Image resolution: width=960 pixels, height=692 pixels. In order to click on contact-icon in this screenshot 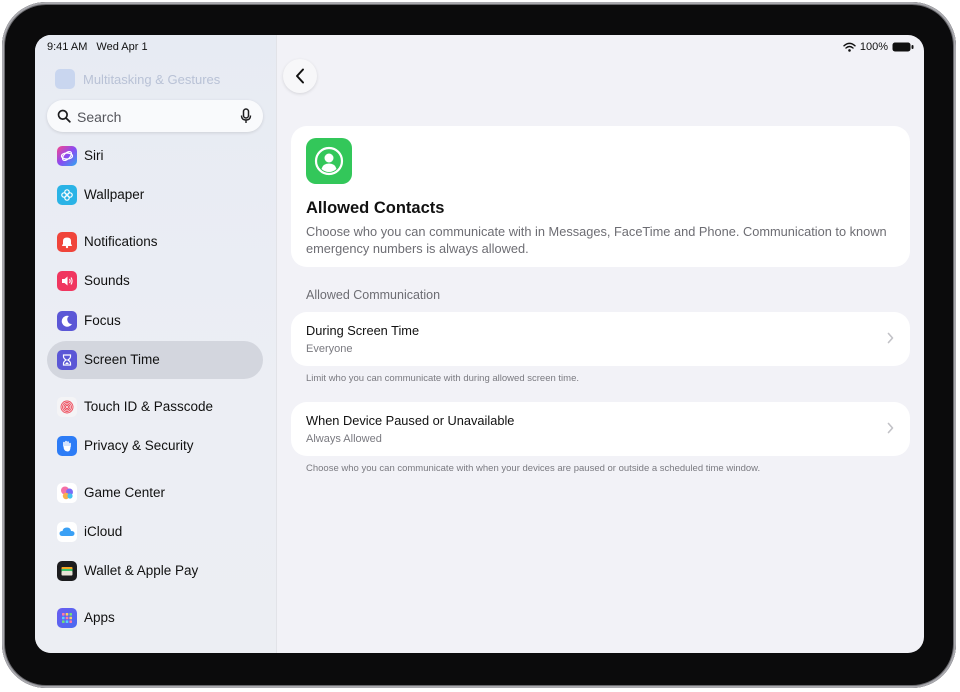, I will do `click(329, 161)`.